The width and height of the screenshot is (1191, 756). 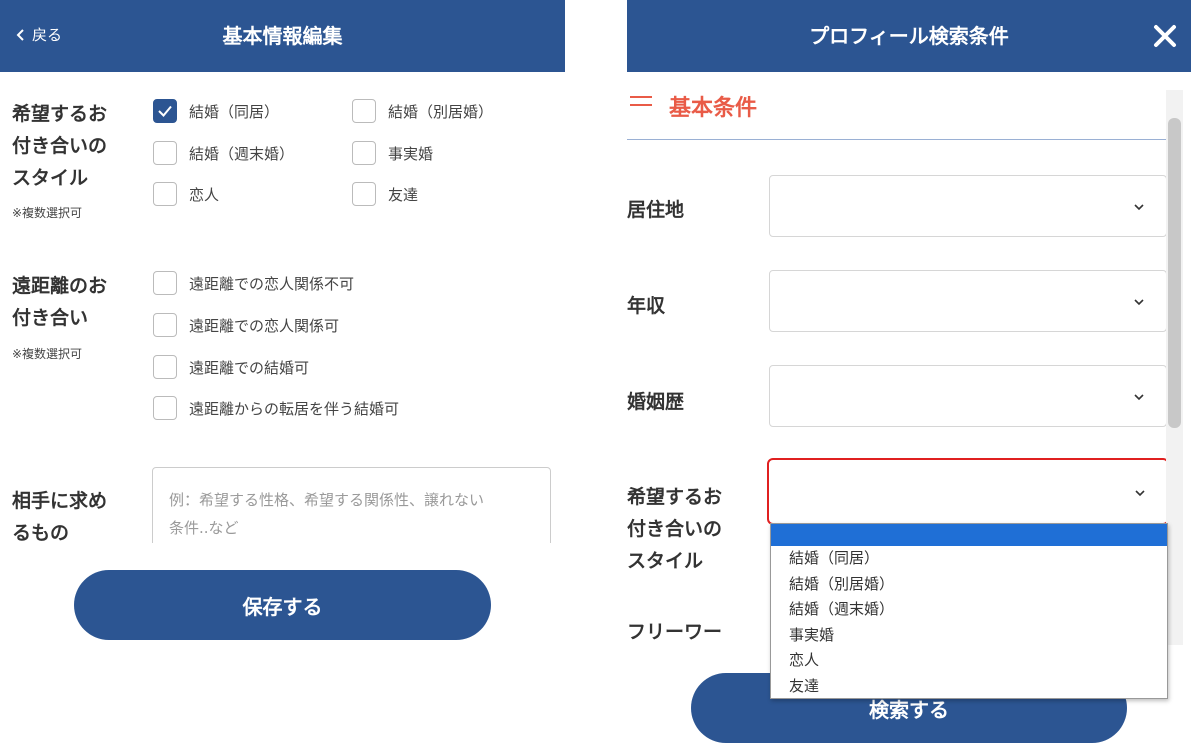 I want to click on scrollbar-thumb, so click(x=1174, y=273).